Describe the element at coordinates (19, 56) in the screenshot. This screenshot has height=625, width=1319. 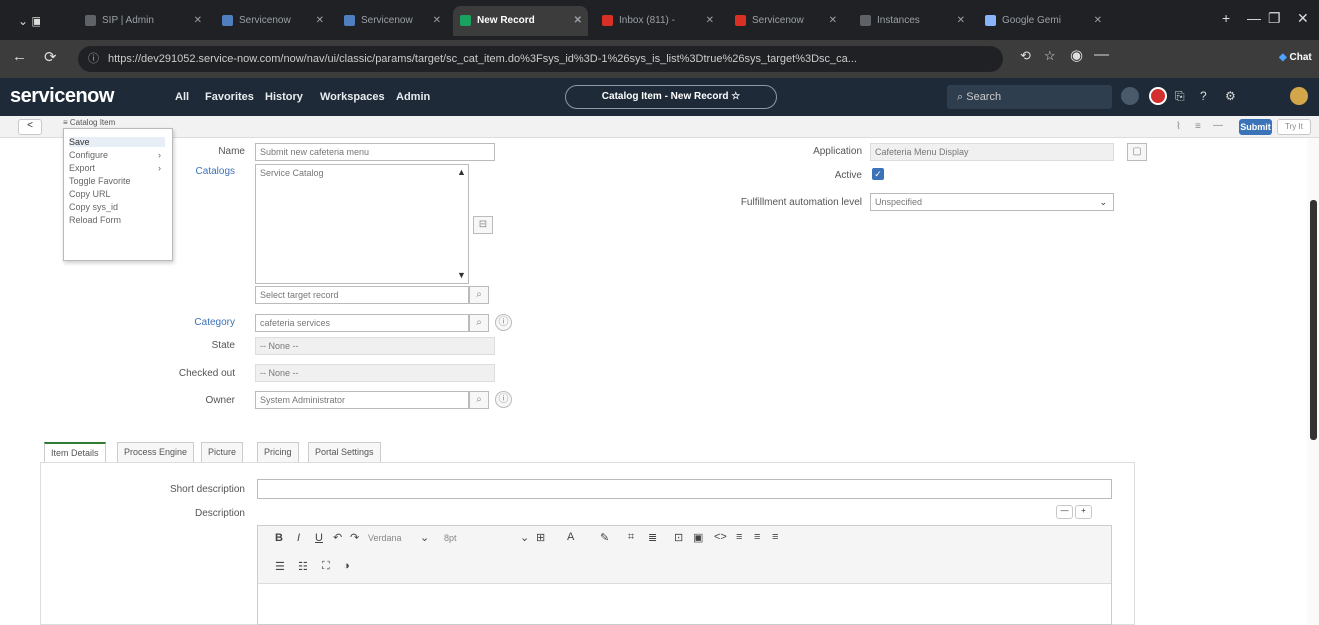
I see `back-icon: ←` at that location.